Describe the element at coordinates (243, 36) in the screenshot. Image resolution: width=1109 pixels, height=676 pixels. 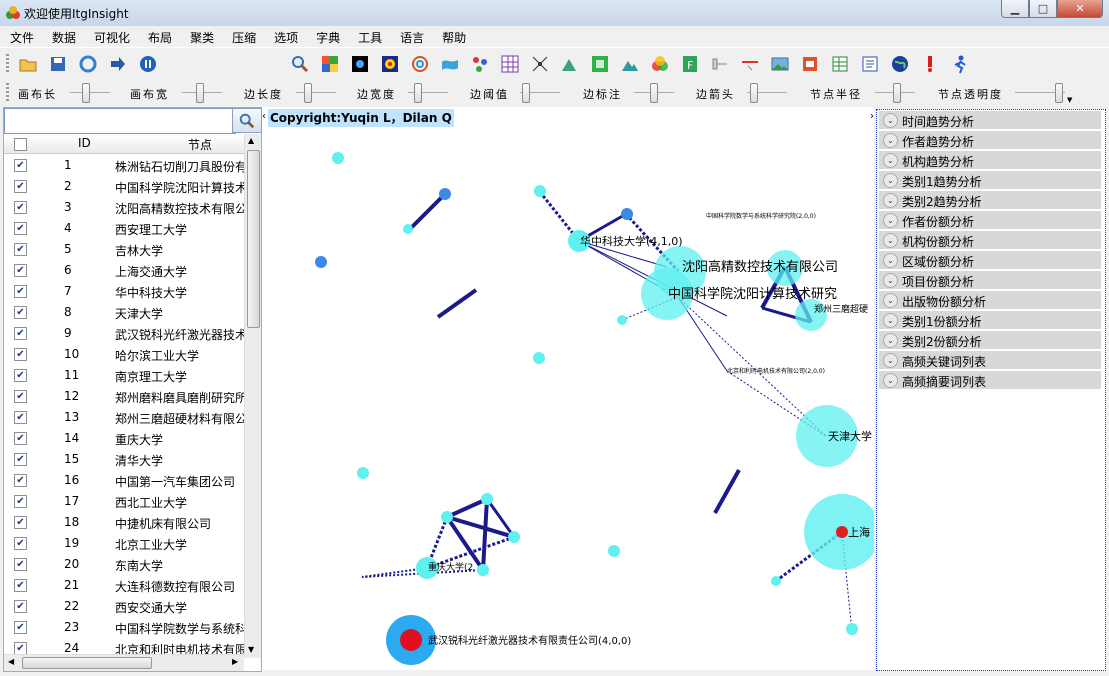
I see `menu-compress: 压缩` at that location.